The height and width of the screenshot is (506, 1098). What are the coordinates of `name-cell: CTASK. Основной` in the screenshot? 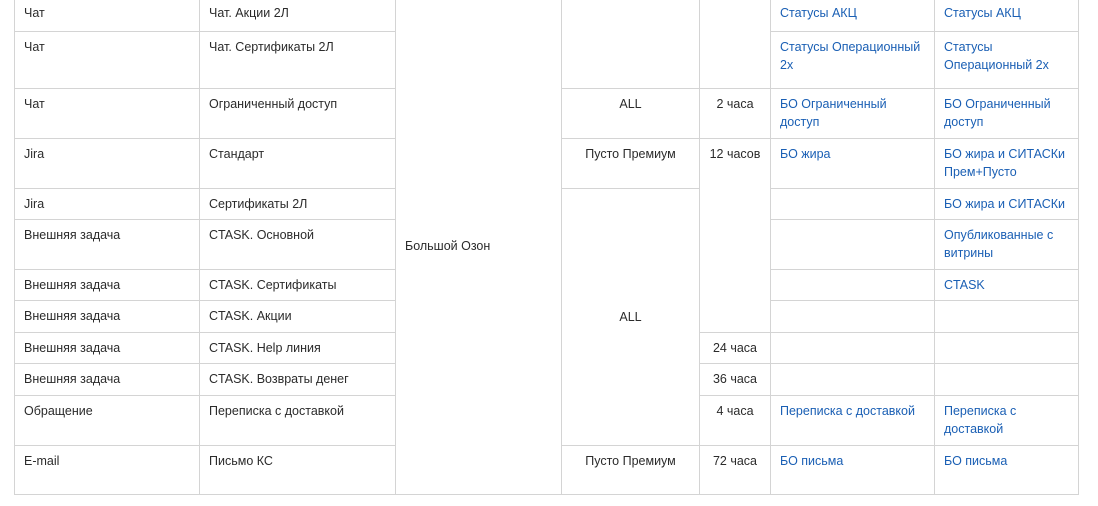 It's located at (297, 244).